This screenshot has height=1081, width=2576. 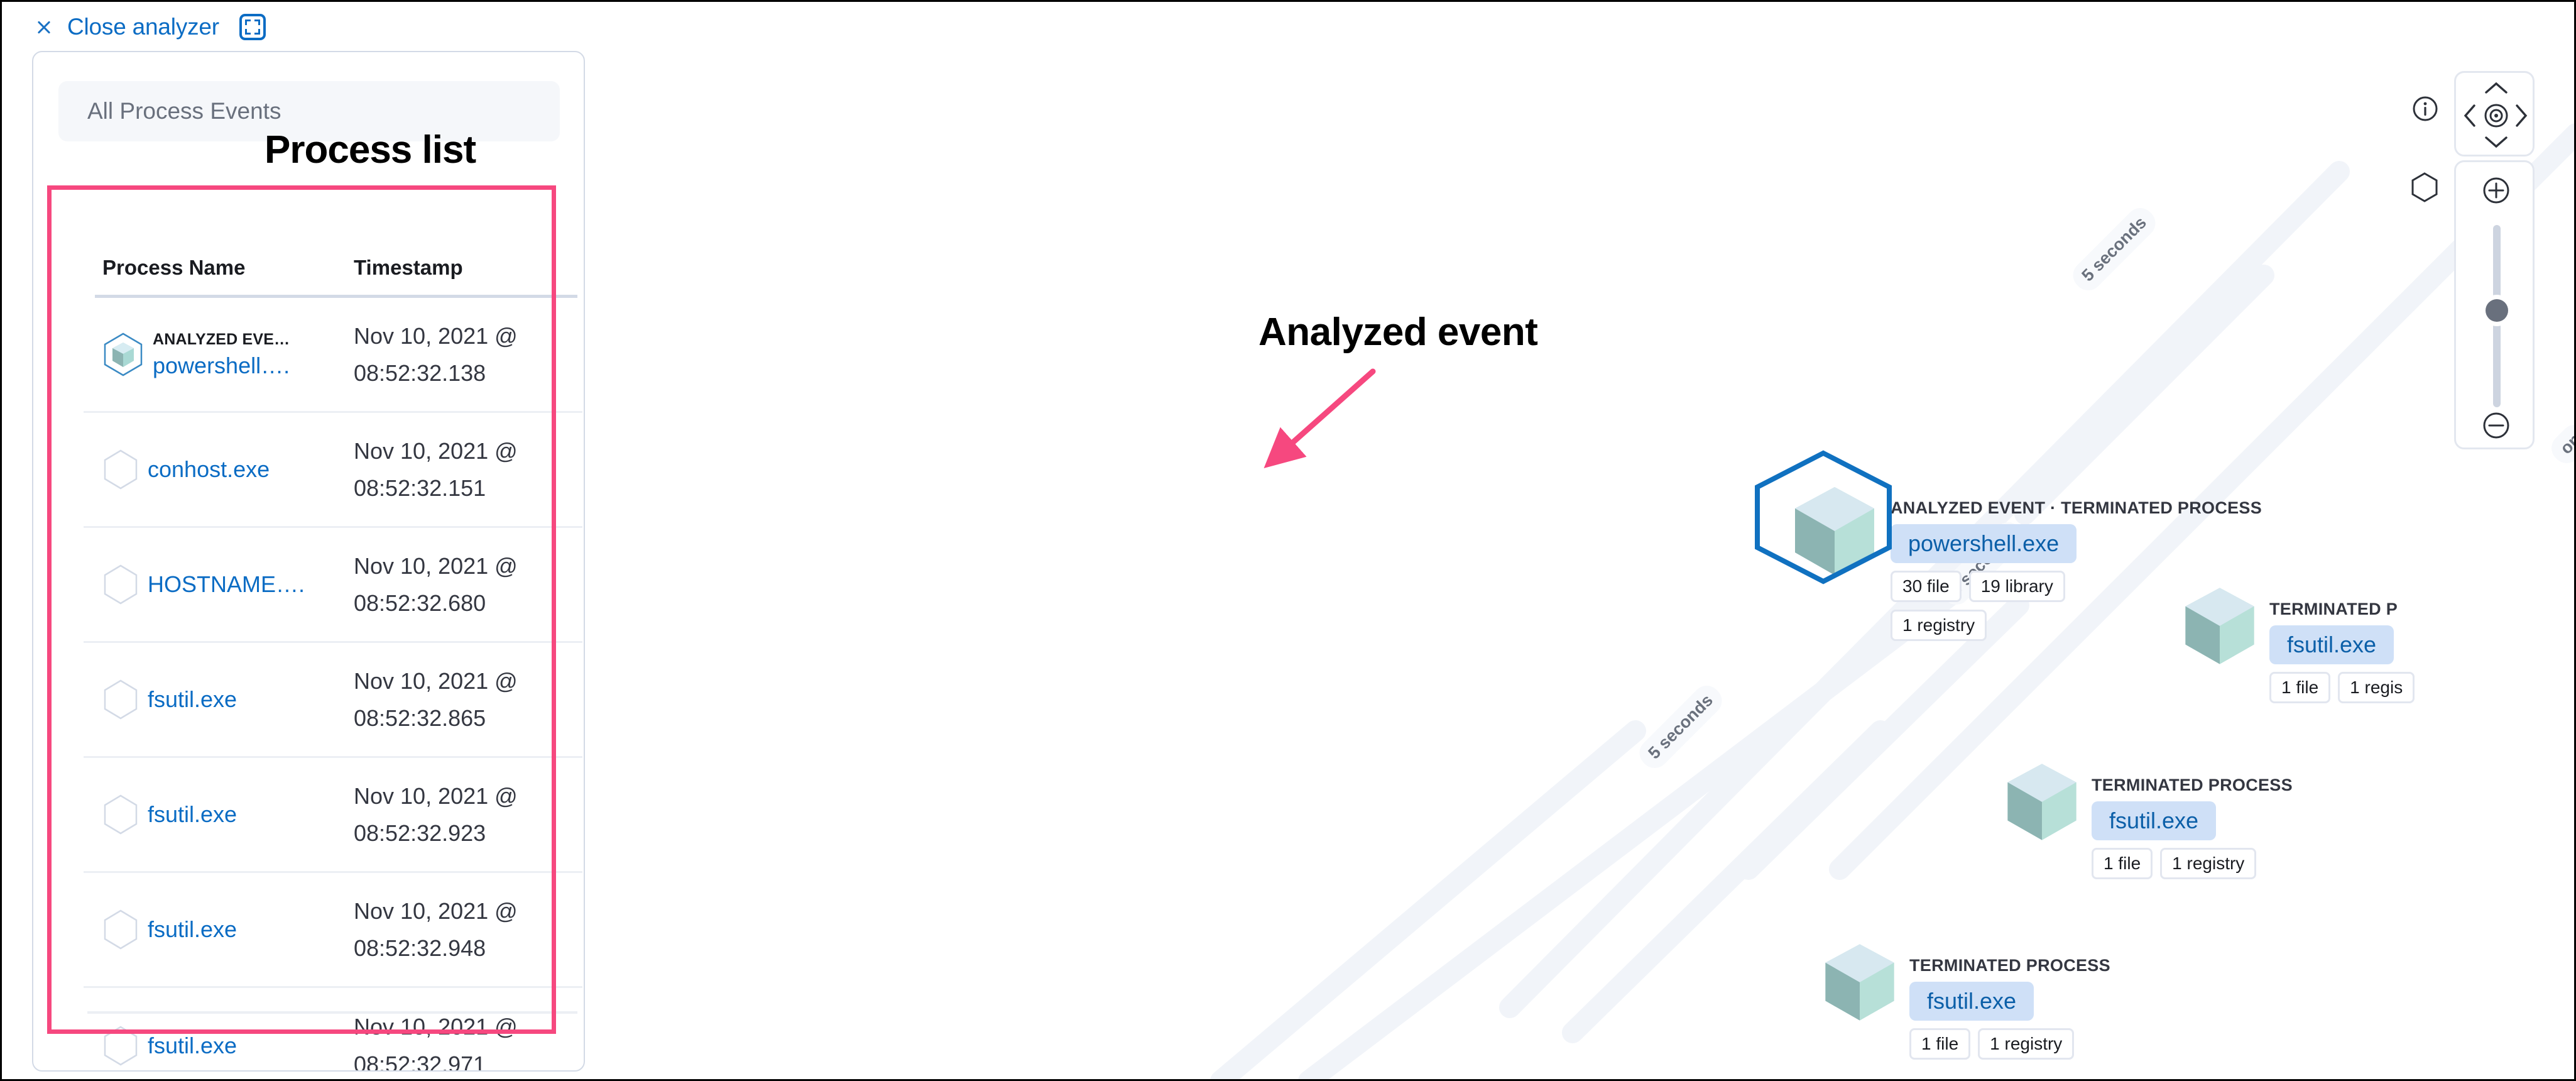 I want to click on table-header-row: Process Name Timestamp, so click(x=333, y=268).